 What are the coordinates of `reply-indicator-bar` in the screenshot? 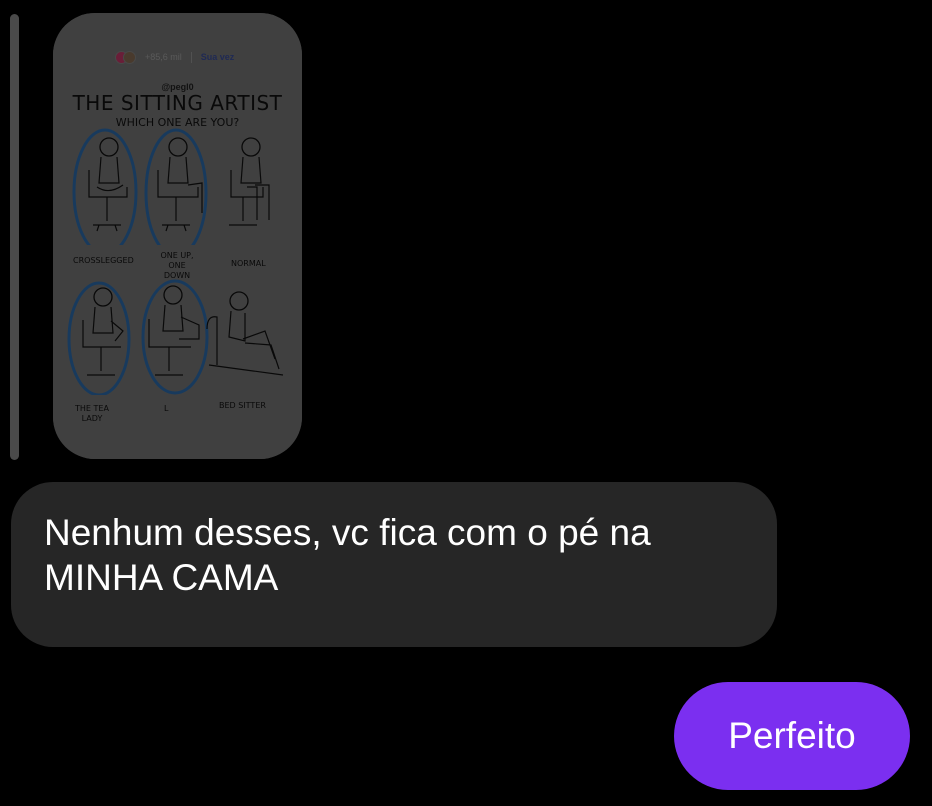 It's located at (14, 237).